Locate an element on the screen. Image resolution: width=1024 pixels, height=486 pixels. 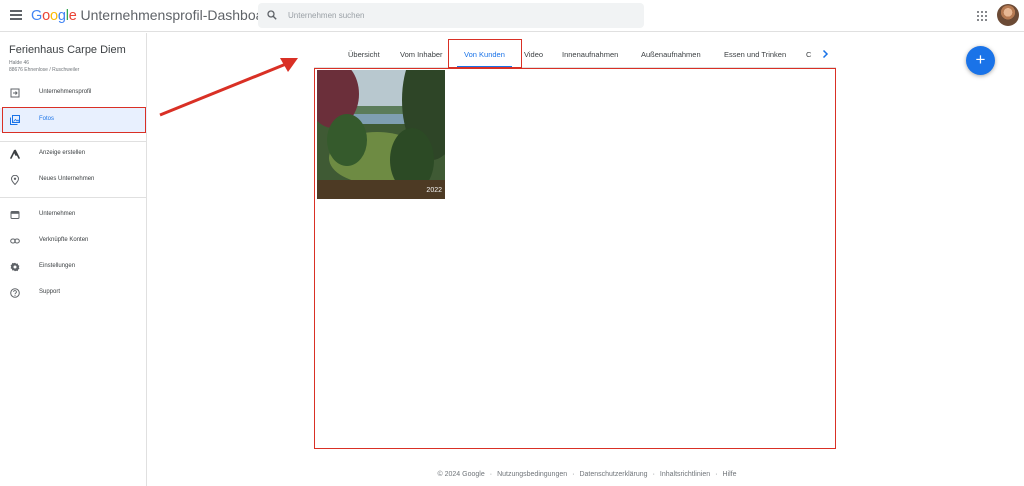
footer-link-datenschutz: Datenschutzerklärung is located at coordinates (613, 474).